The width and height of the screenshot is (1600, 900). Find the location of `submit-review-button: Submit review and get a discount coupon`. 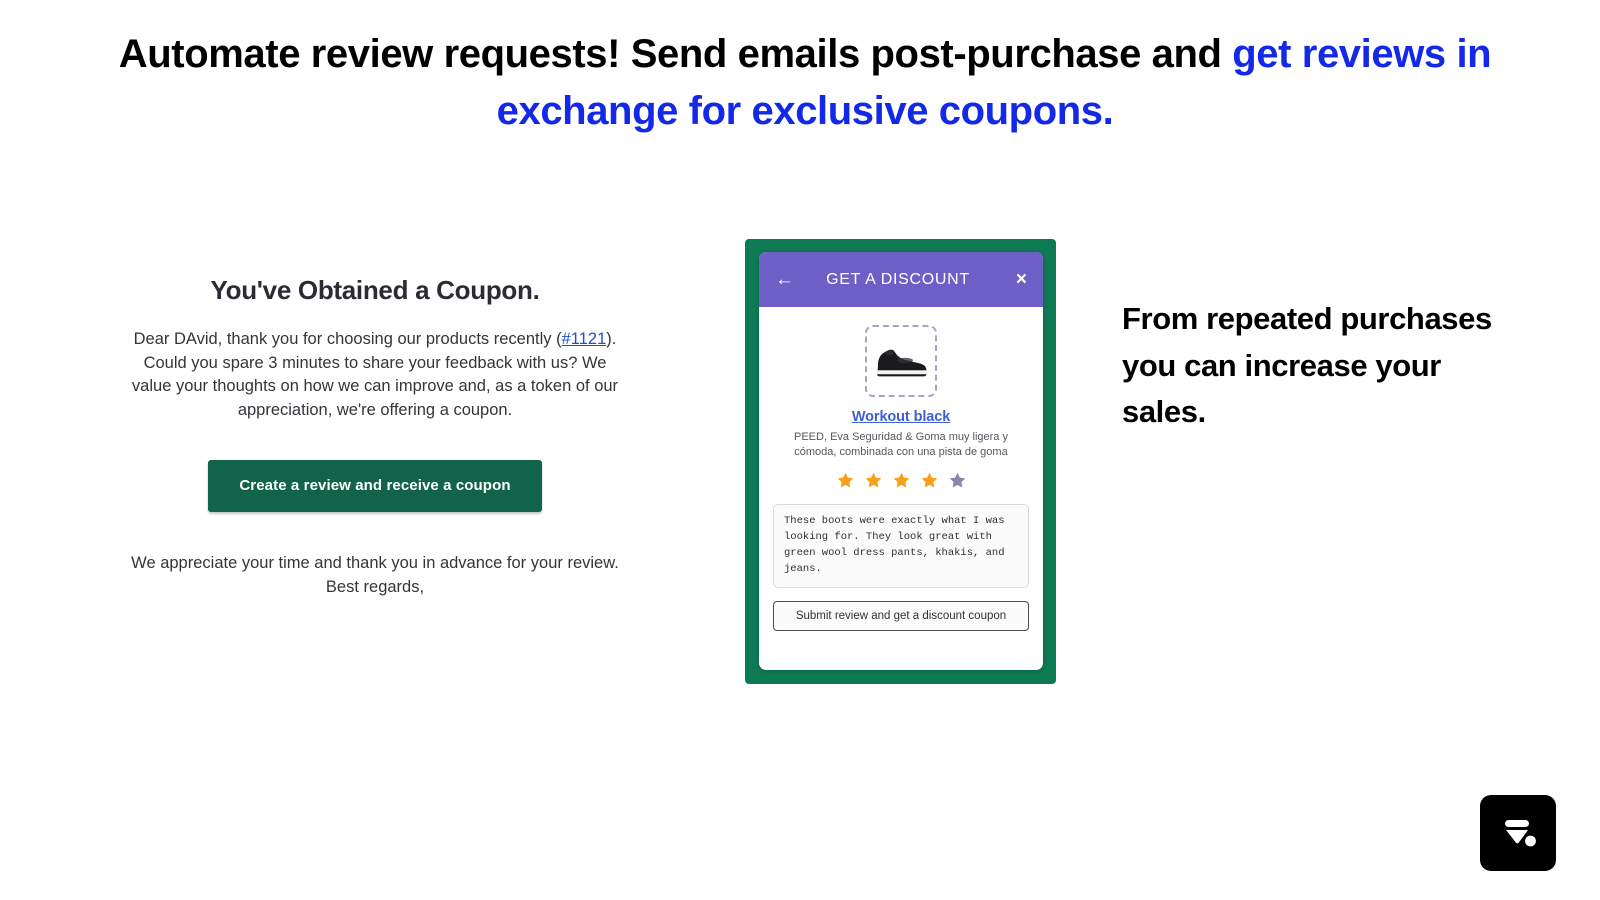

submit-review-button: Submit review and get a discount coupon is located at coordinates (901, 616).